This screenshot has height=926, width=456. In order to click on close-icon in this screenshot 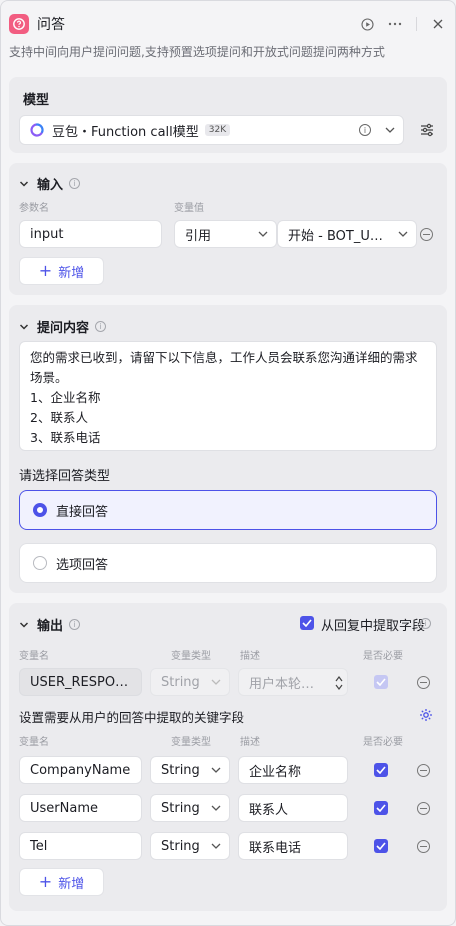, I will do `click(438, 24)`.